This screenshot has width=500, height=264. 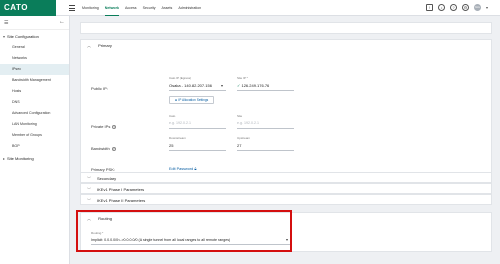 I want to click on private-site-label: Site, so click(x=240, y=116).